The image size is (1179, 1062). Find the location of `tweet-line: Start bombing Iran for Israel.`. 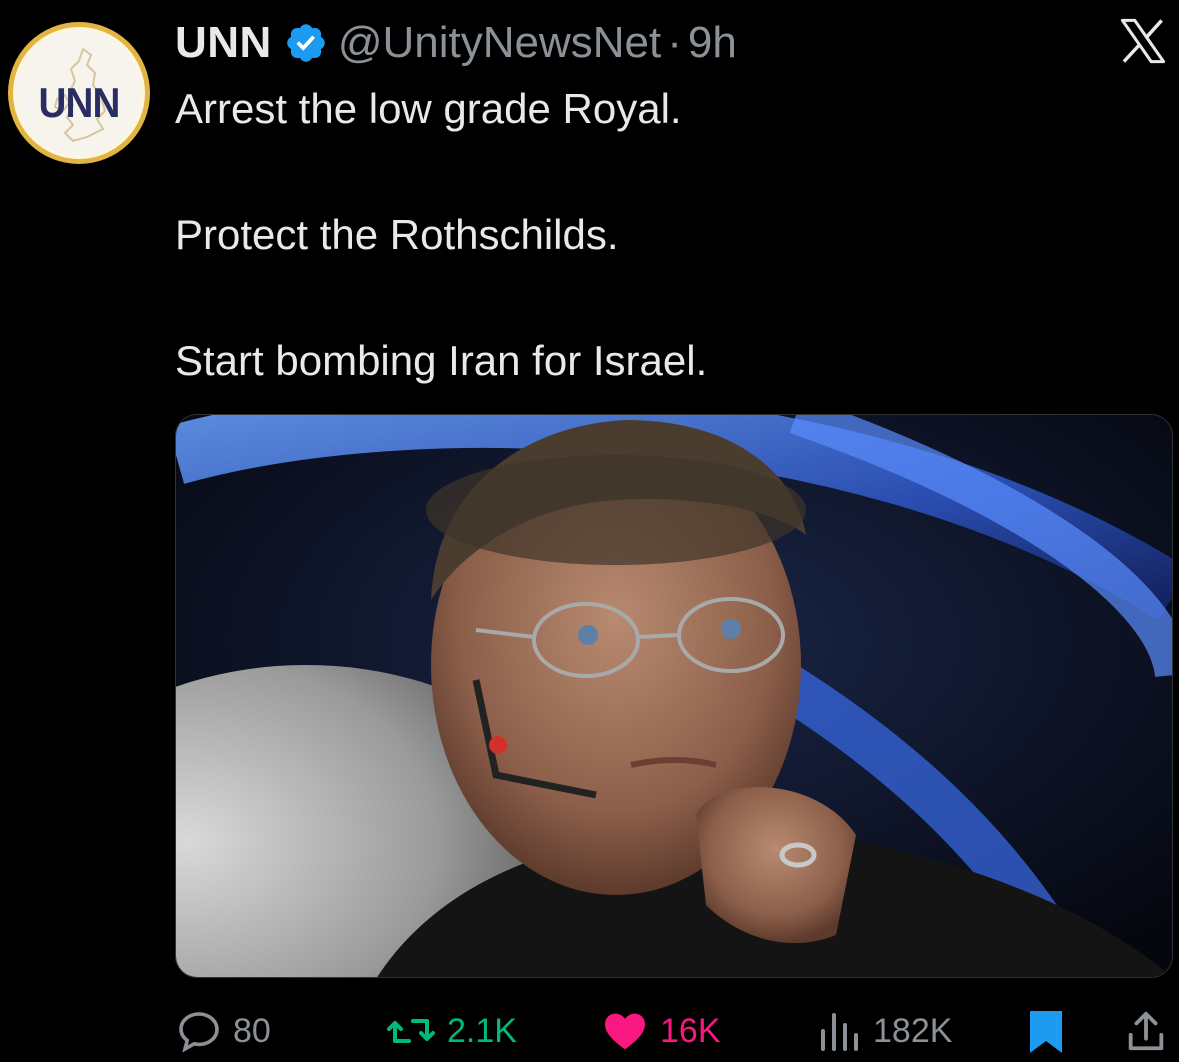

tweet-line: Start bombing Iran for Israel. is located at coordinates (441, 360).